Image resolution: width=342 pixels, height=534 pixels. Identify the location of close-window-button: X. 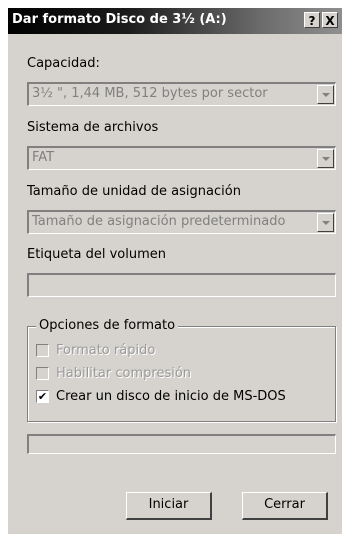
(330, 20).